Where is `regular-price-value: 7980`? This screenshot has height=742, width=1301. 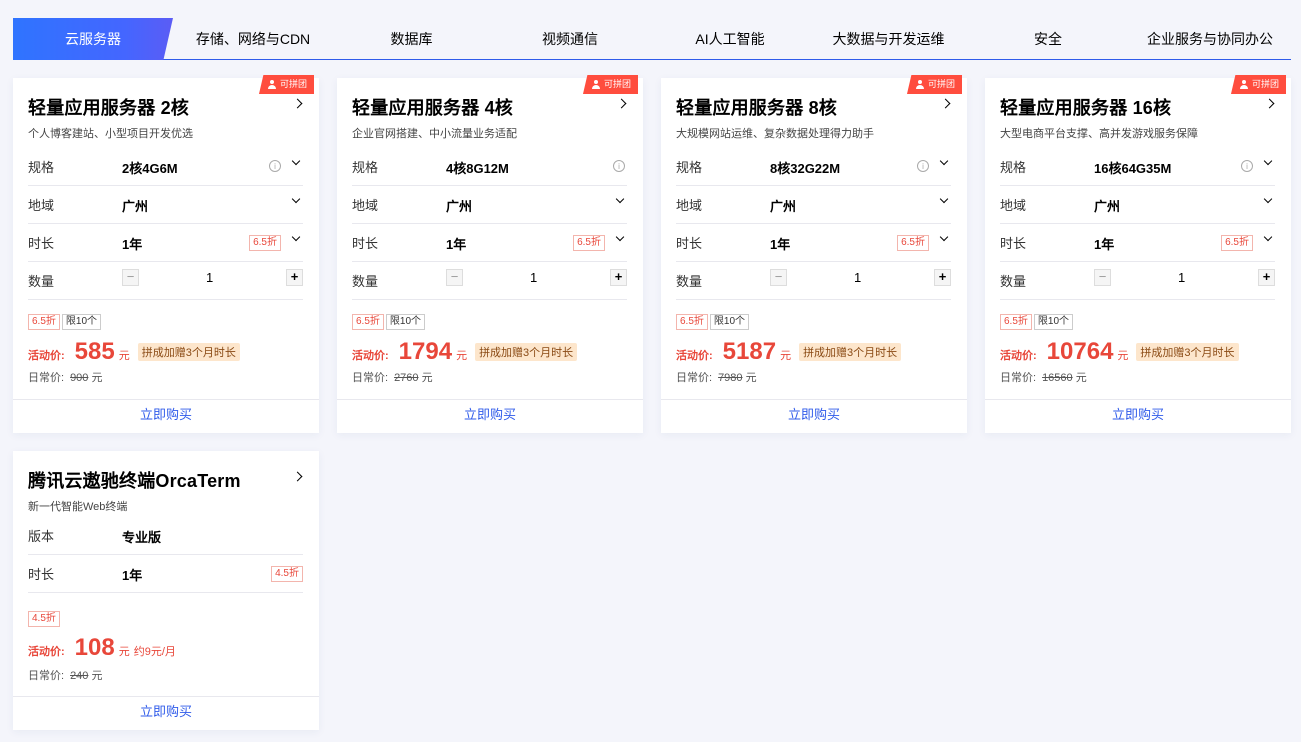 regular-price-value: 7980 is located at coordinates (730, 378).